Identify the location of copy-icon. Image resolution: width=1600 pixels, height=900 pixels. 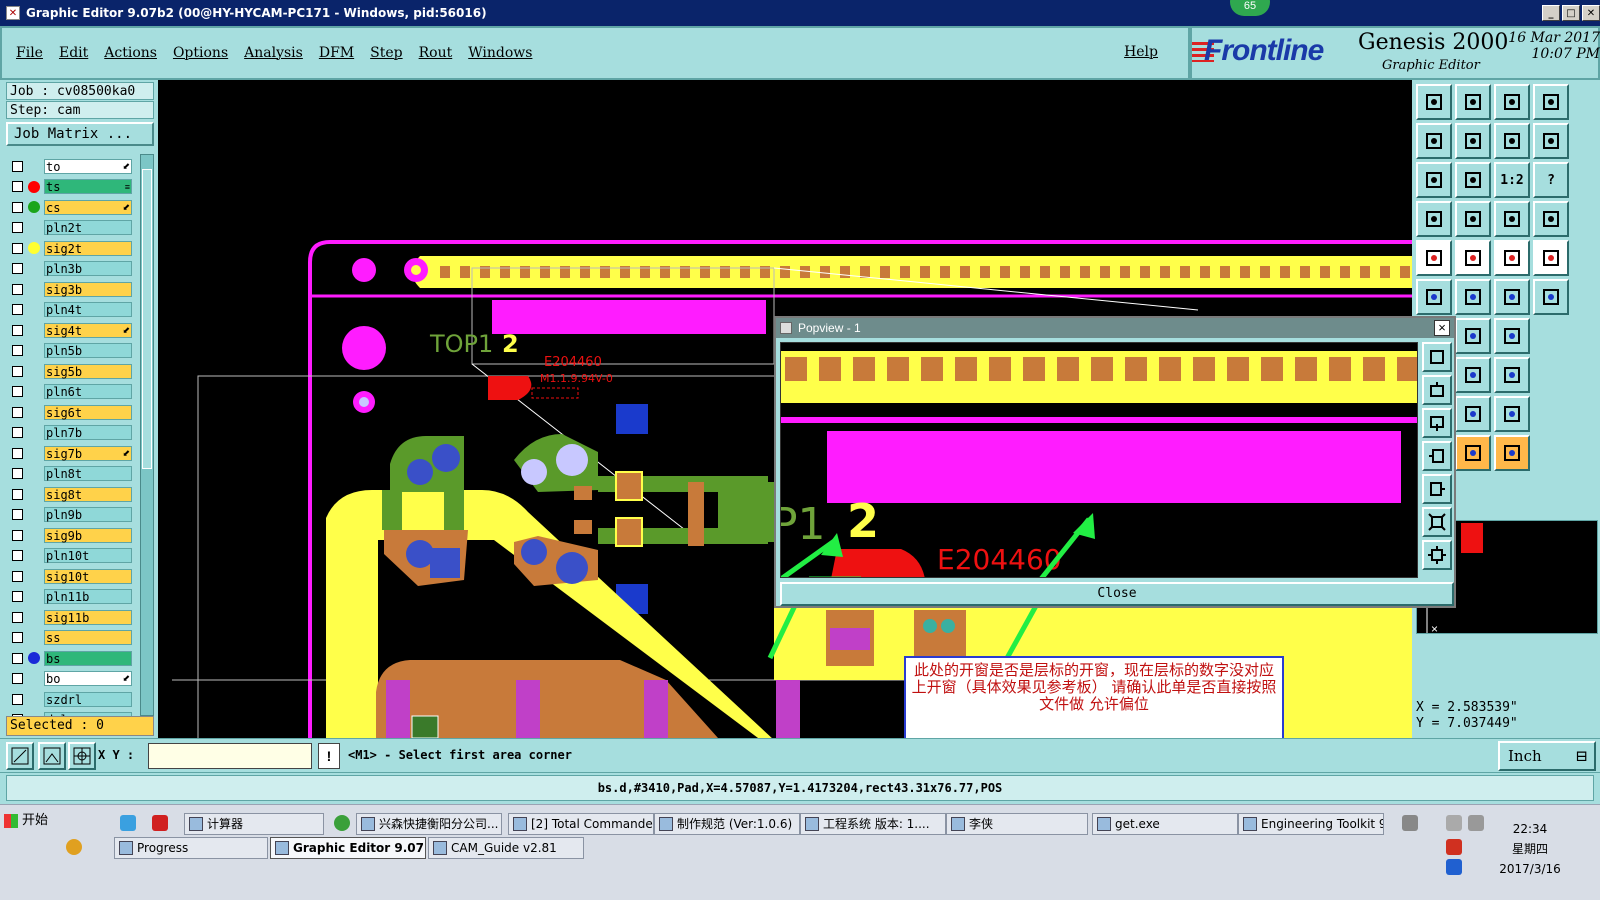
(1512, 375).